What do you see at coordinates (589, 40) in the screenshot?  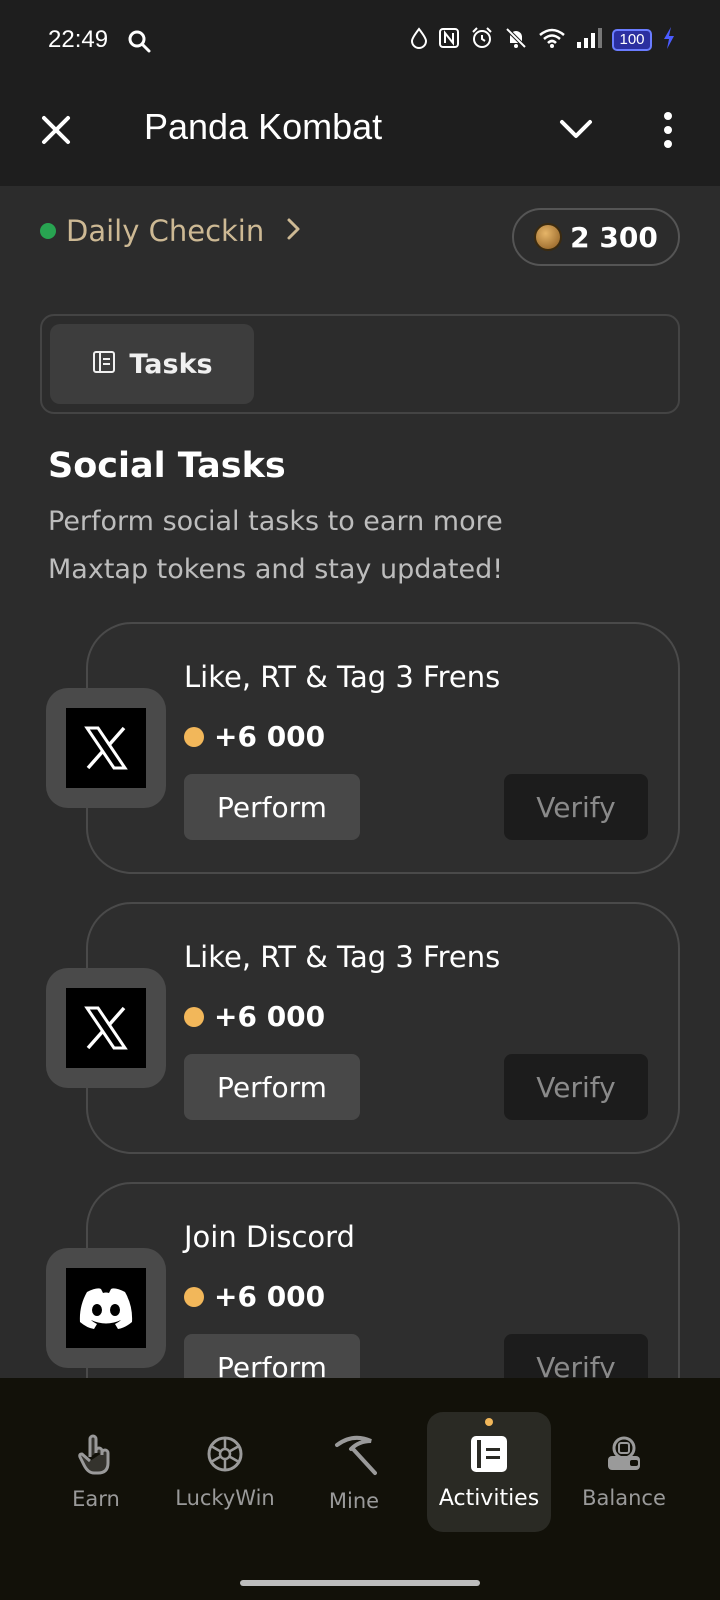 I see `signal-icon` at bounding box center [589, 40].